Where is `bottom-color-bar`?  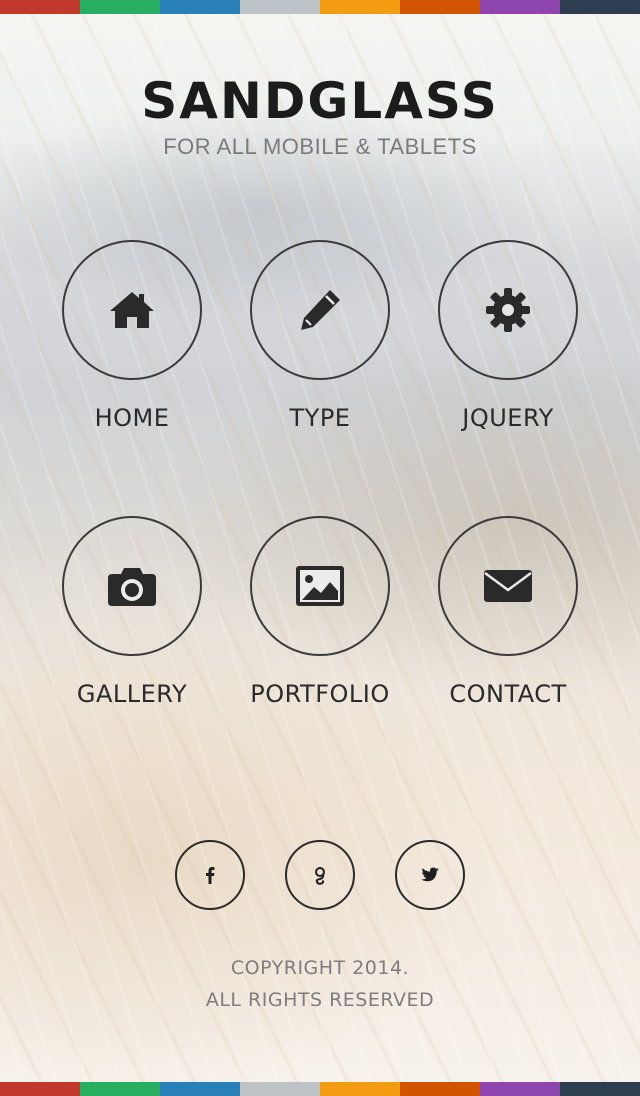
bottom-color-bar is located at coordinates (320, 1089).